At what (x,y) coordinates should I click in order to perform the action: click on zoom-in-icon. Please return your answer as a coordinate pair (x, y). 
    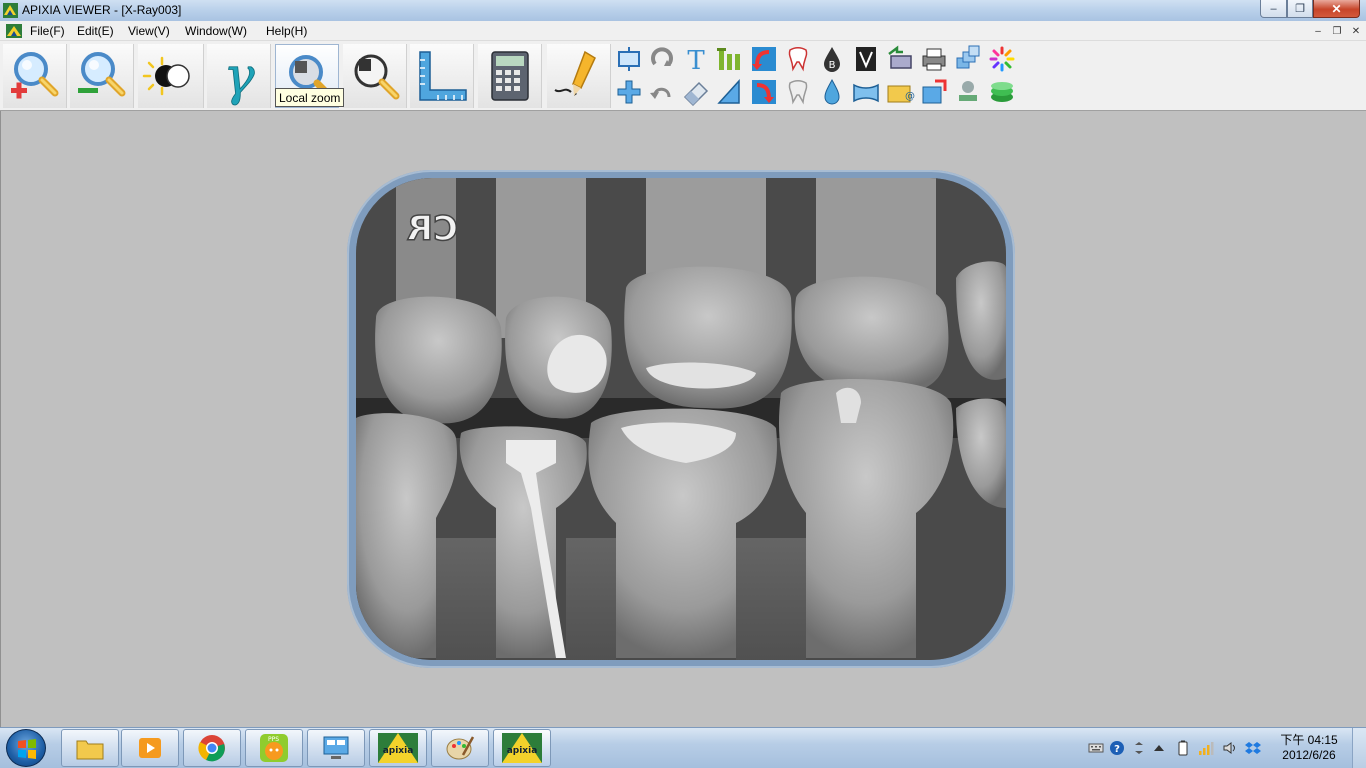
    Looking at the image, I should click on (35, 75).